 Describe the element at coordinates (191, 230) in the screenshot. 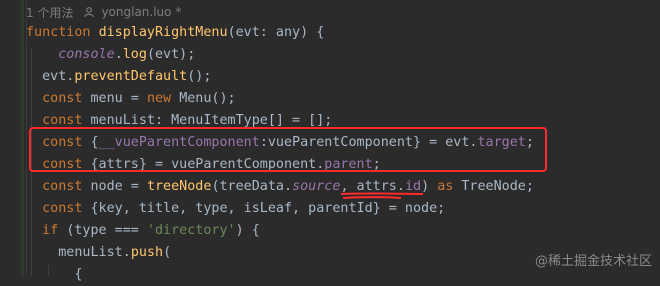

I see `token: 'directory'` at that location.